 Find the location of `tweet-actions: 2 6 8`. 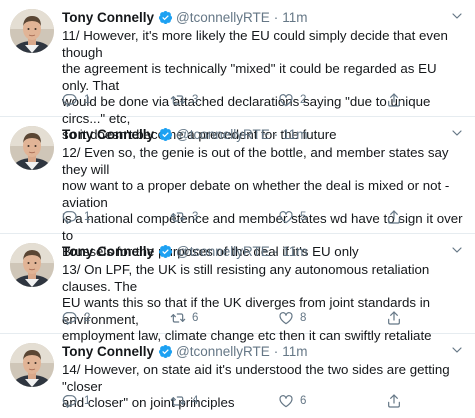

tweet-actions: 2 6 8 is located at coordinates (268, 318).